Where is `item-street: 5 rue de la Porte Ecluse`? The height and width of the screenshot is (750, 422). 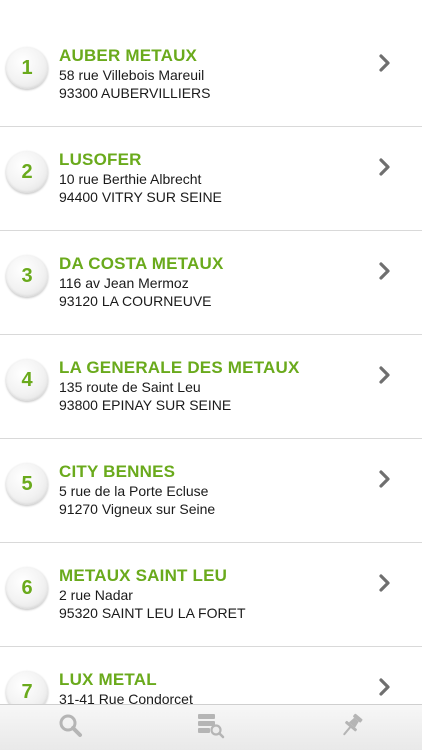
item-street: 5 rue de la Porte Ecluse is located at coordinates (134, 491).